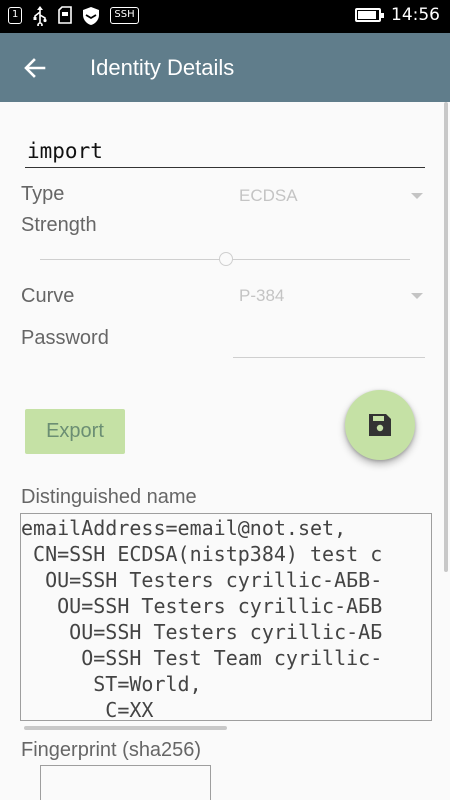 The image size is (450, 800). What do you see at coordinates (202, 606) in the screenshot?
I see `dn-line: OU=SSH Testers cyrillic-АБВ` at bounding box center [202, 606].